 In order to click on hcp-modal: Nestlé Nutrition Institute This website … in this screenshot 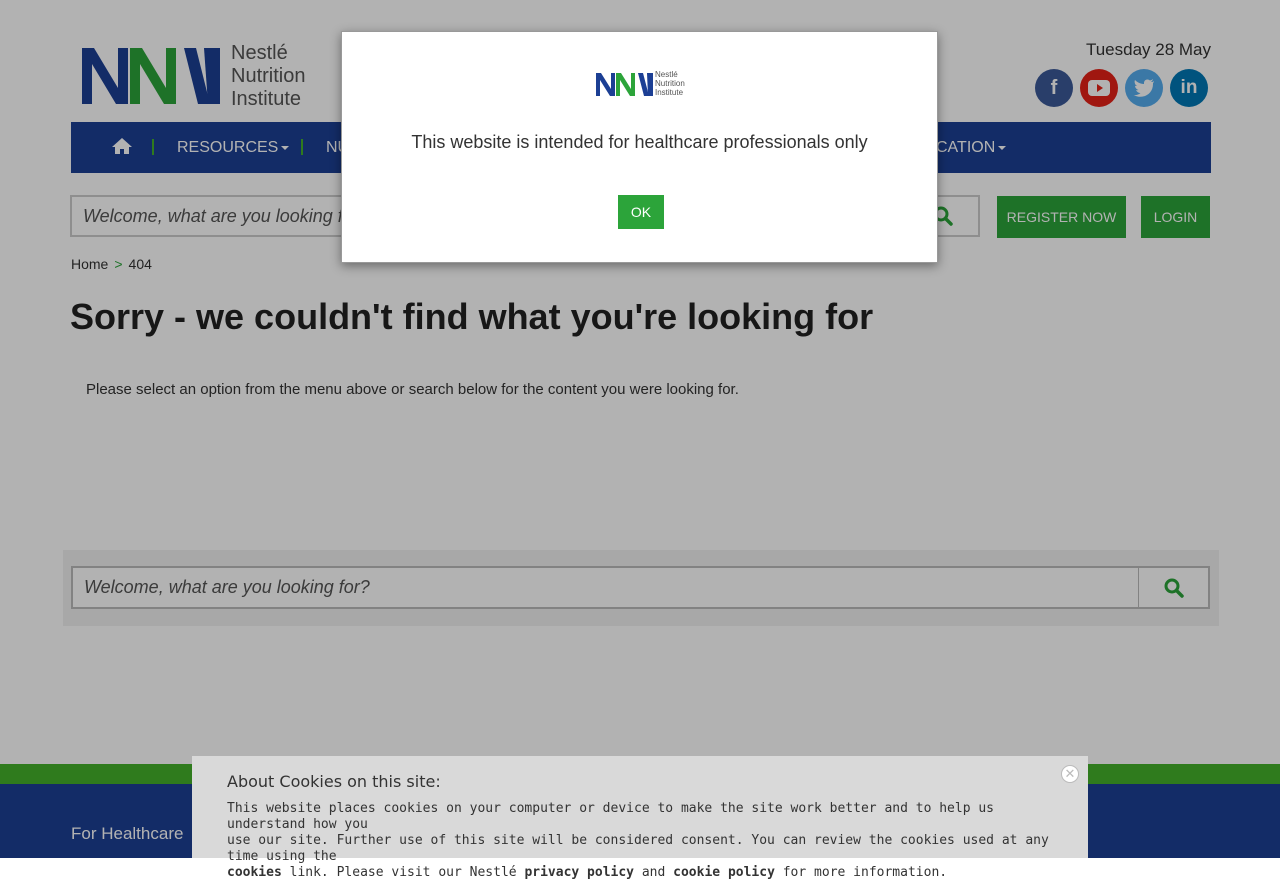, I will do `click(639, 147)`.